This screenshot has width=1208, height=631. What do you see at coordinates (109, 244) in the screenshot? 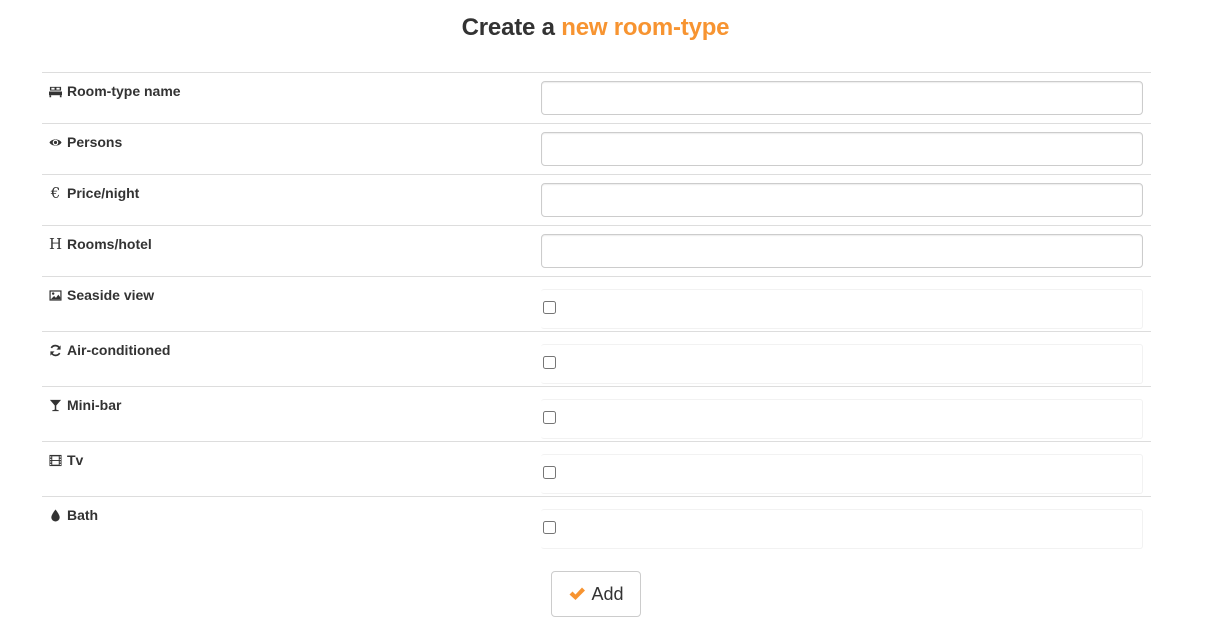
I see `rooms-hotel-label-text: Rooms/hotel` at bounding box center [109, 244].